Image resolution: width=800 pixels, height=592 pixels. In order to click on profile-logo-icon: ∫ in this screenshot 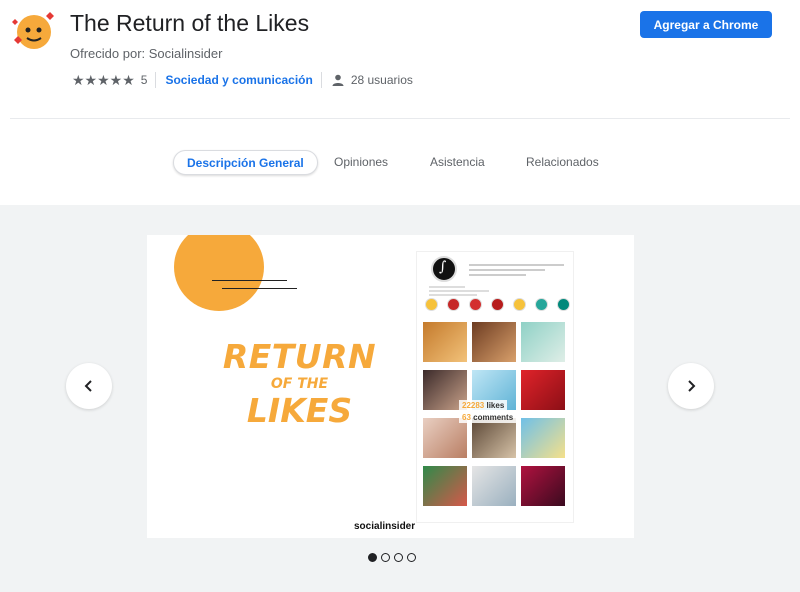, I will do `click(443, 267)`.